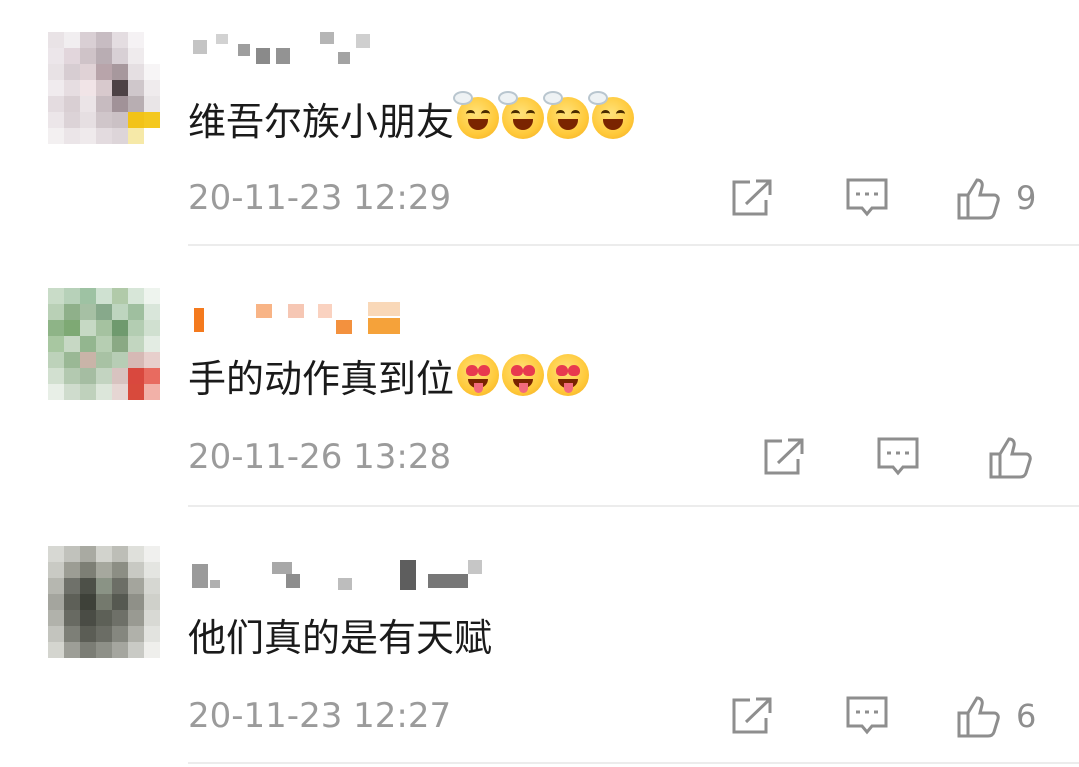 This screenshot has height=767, width=1079. Describe the element at coordinates (320, 198) in the screenshot. I see `timestamp: 20-11-23 12:29` at that location.